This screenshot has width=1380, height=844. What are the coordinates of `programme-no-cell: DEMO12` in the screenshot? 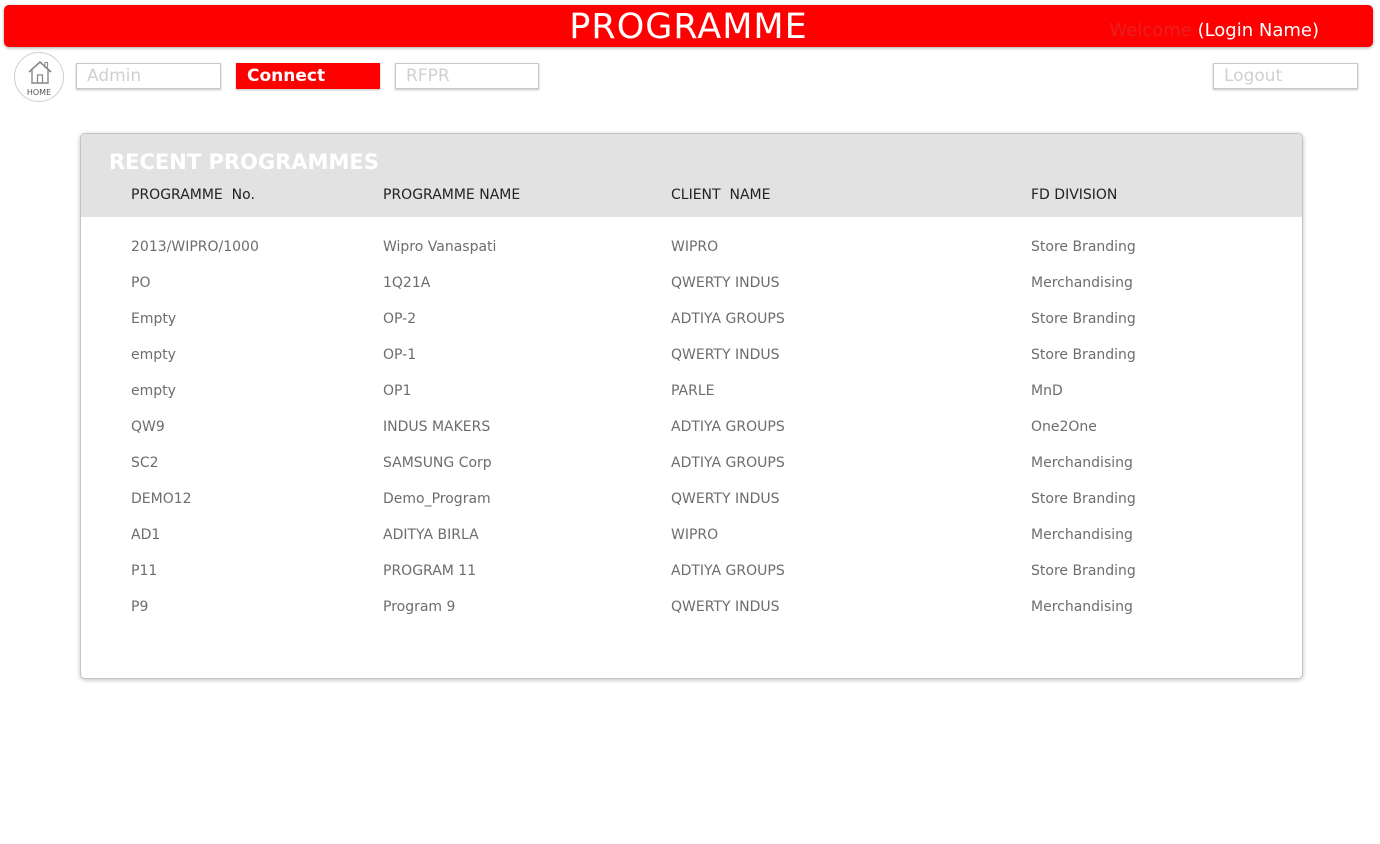 It's located at (161, 499).